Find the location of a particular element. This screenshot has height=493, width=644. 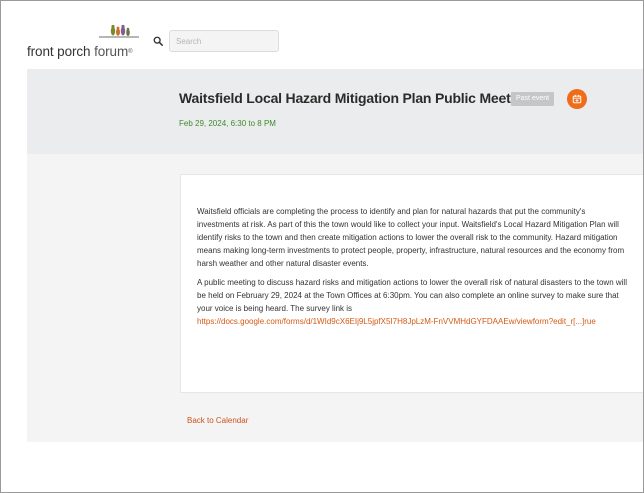

logo-name-light: forum is located at coordinates (111, 51).